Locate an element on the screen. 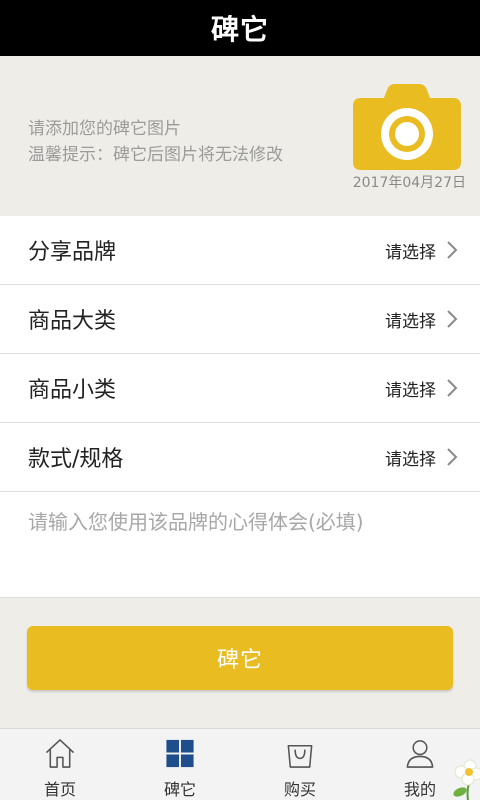 The width and height of the screenshot is (480, 800). page-title: 碑它 is located at coordinates (239, 29).